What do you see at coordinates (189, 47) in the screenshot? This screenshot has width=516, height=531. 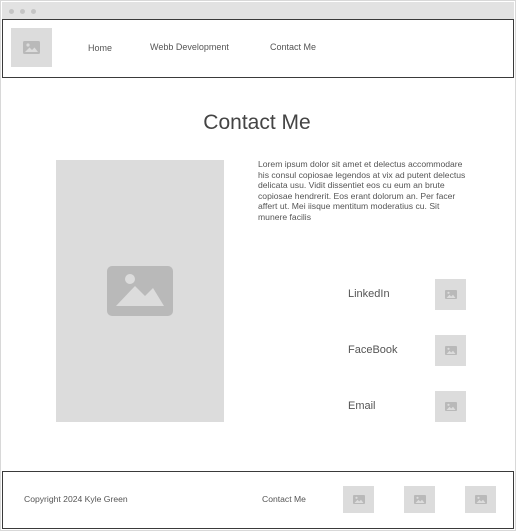 I see `nav-webb-development: Webb Development` at bounding box center [189, 47].